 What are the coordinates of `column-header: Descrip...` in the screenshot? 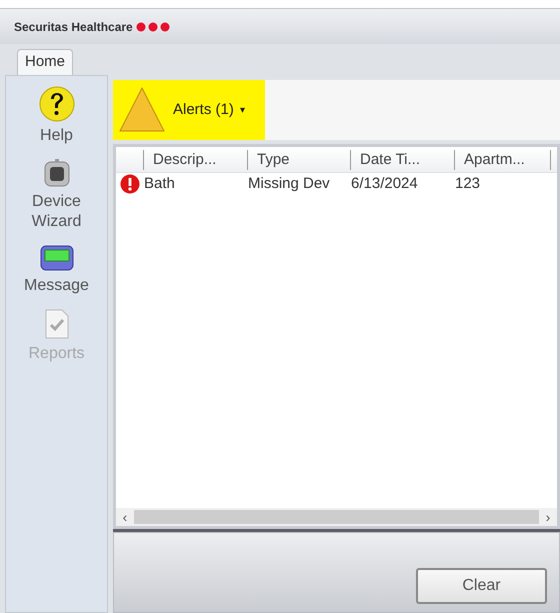 It's located at (196, 160).